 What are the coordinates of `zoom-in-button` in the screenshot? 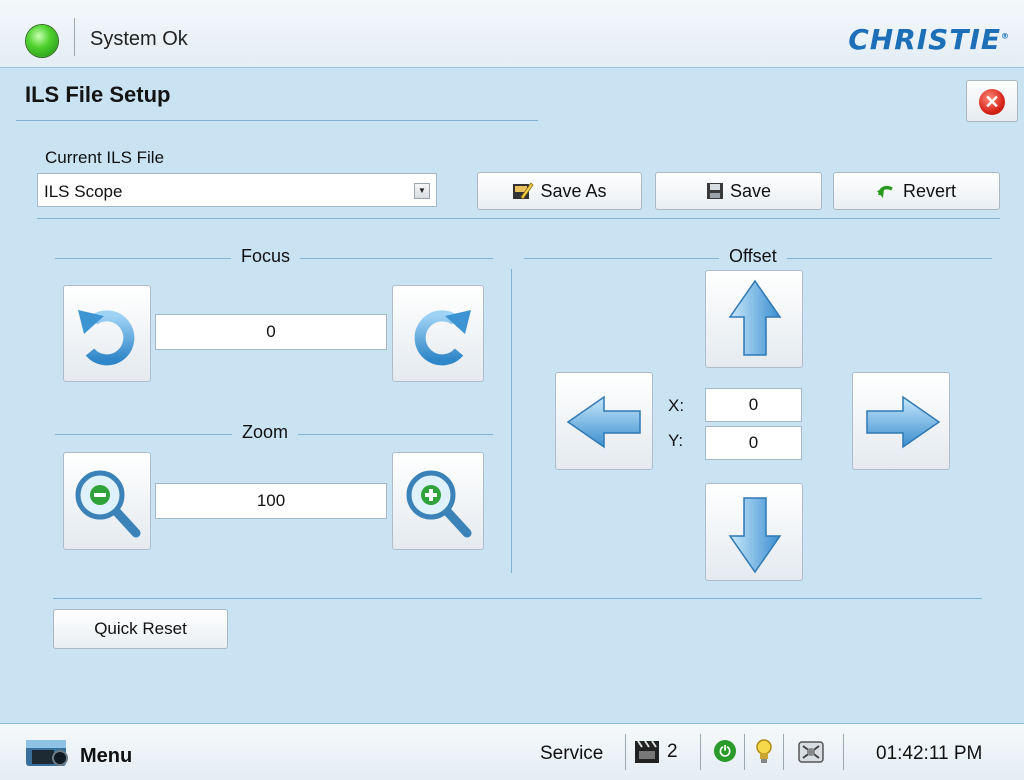 It's located at (438, 501).